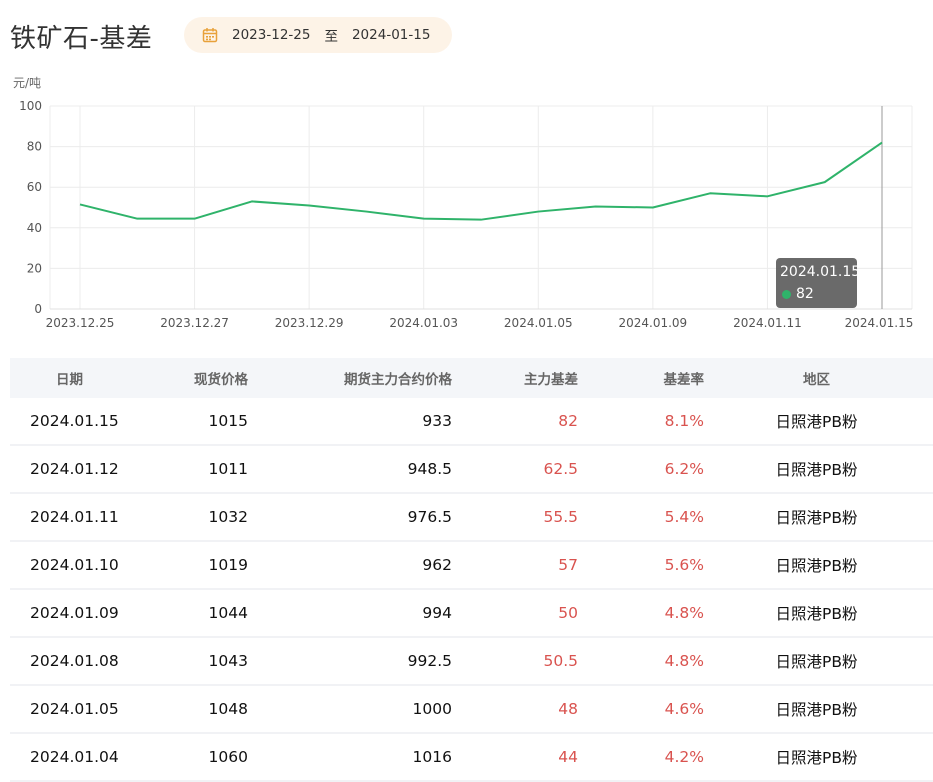 The width and height of the screenshot is (933, 782). Describe the element at coordinates (228, 565) in the screenshot. I see `cell-spot-price: 1019` at that location.